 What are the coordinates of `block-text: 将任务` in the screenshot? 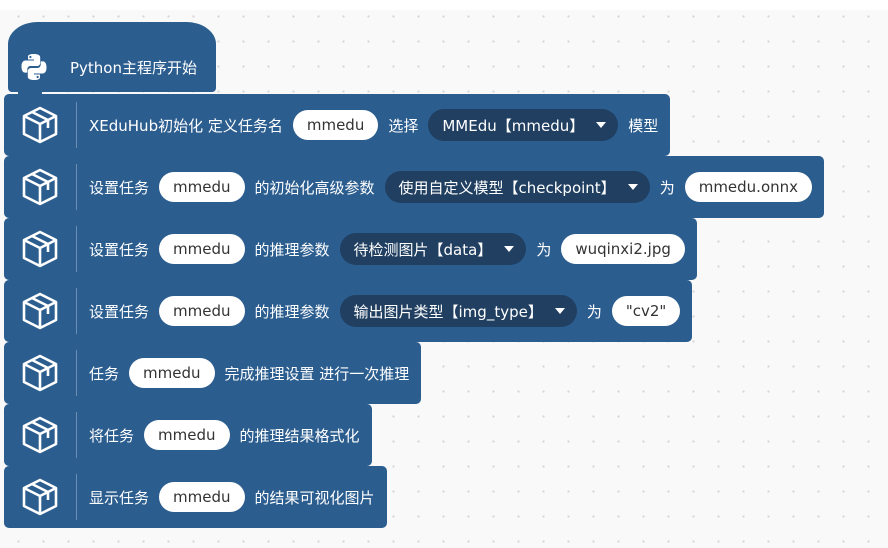 It's located at (112, 435).